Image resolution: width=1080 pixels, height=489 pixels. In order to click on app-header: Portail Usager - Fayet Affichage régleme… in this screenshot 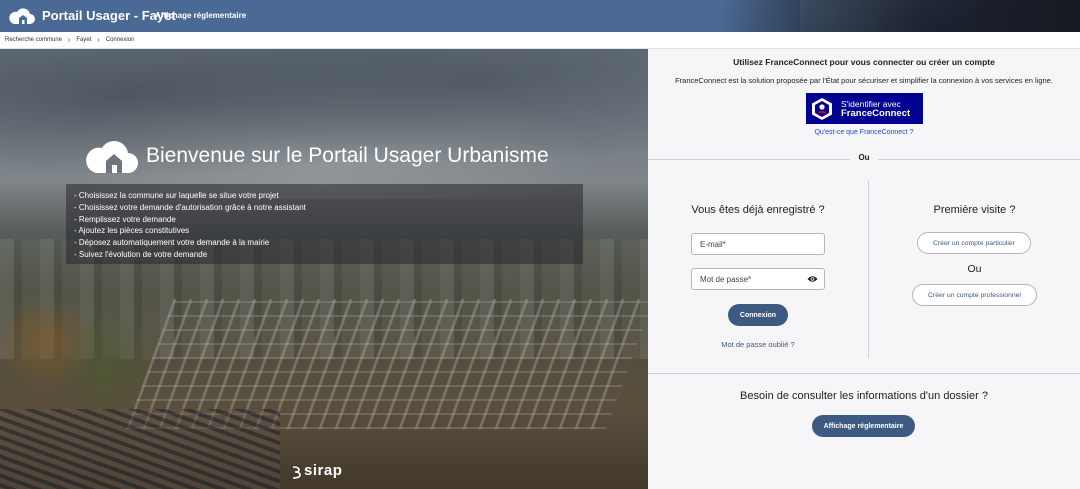, I will do `click(540, 16)`.